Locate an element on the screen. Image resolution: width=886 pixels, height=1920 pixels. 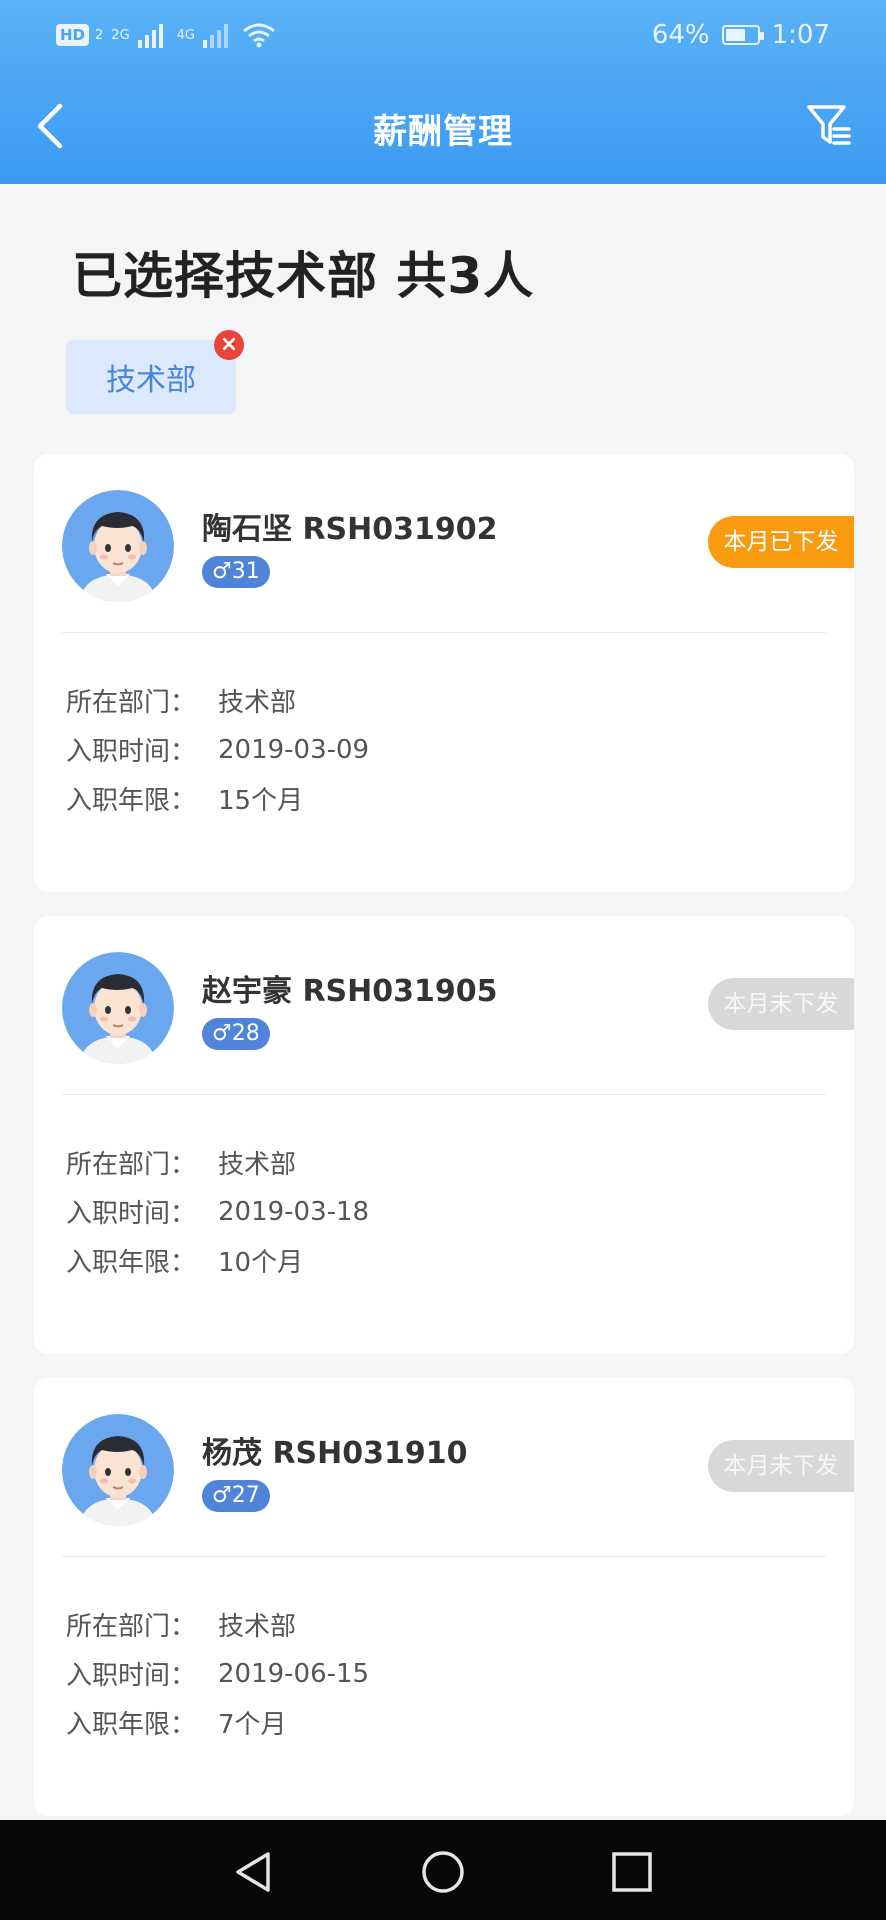
hd-icon: HD is located at coordinates (73, 35).